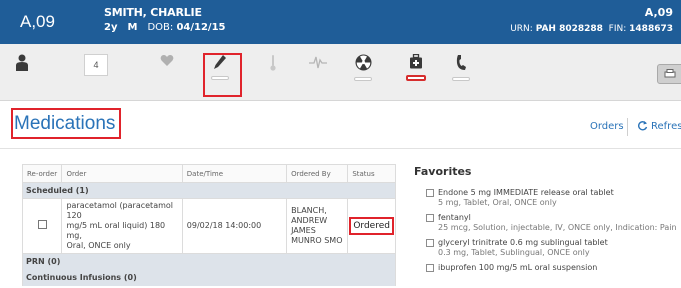 This screenshot has height=288, width=681. I want to click on refresh-icon, so click(642, 125).